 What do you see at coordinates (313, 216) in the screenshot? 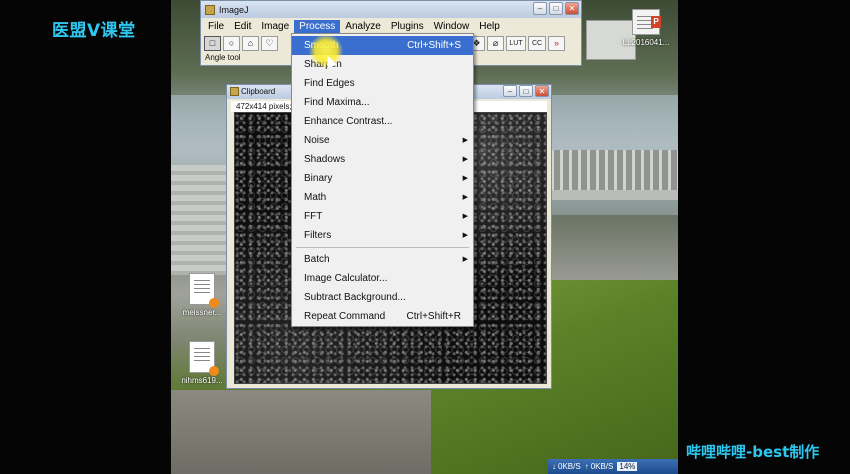
I see `menu-item-label: FFT` at bounding box center [313, 216].